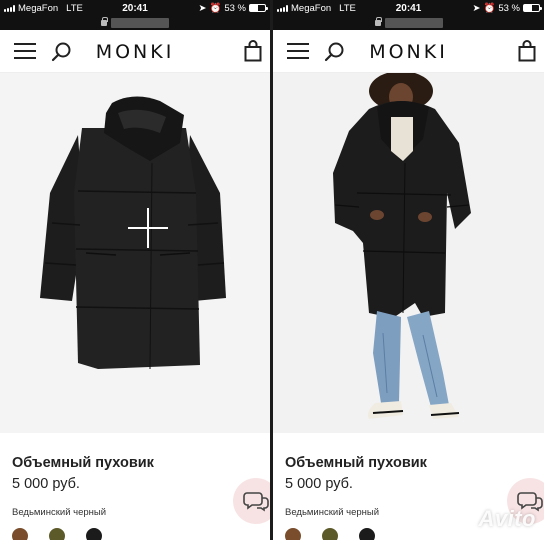 The height and width of the screenshot is (540, 544). Describe the element at coordinates (463, 519) in the screenshot. I see `avito-logo-icon` at that location.